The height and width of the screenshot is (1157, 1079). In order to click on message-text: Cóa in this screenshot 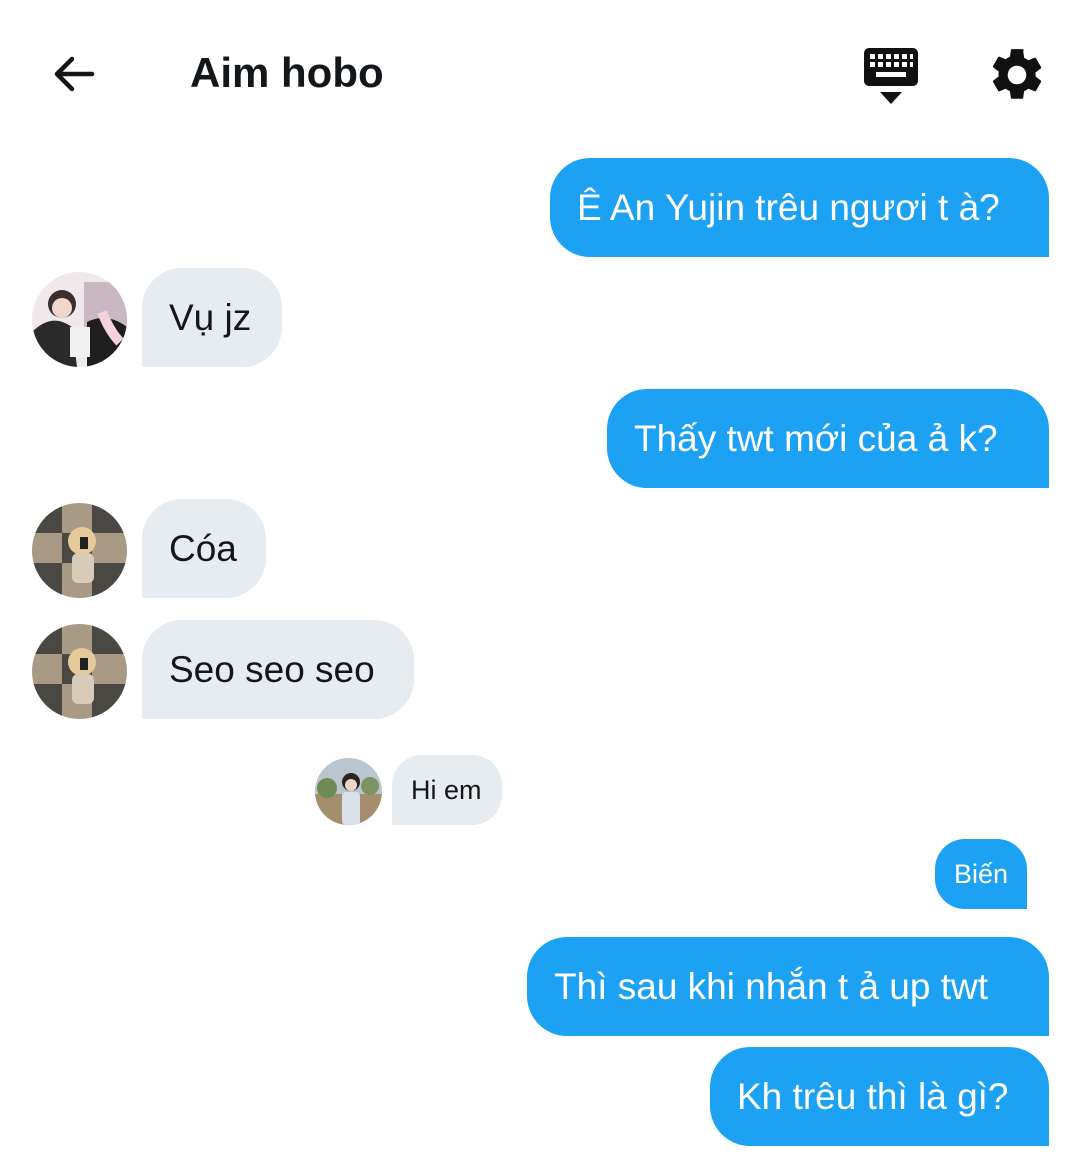, I will do `click(203, 548)`.